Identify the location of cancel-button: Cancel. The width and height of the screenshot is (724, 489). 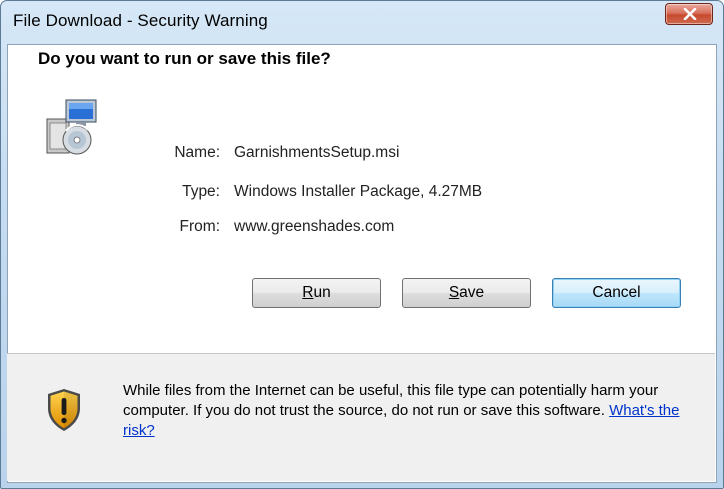
(616, 293).